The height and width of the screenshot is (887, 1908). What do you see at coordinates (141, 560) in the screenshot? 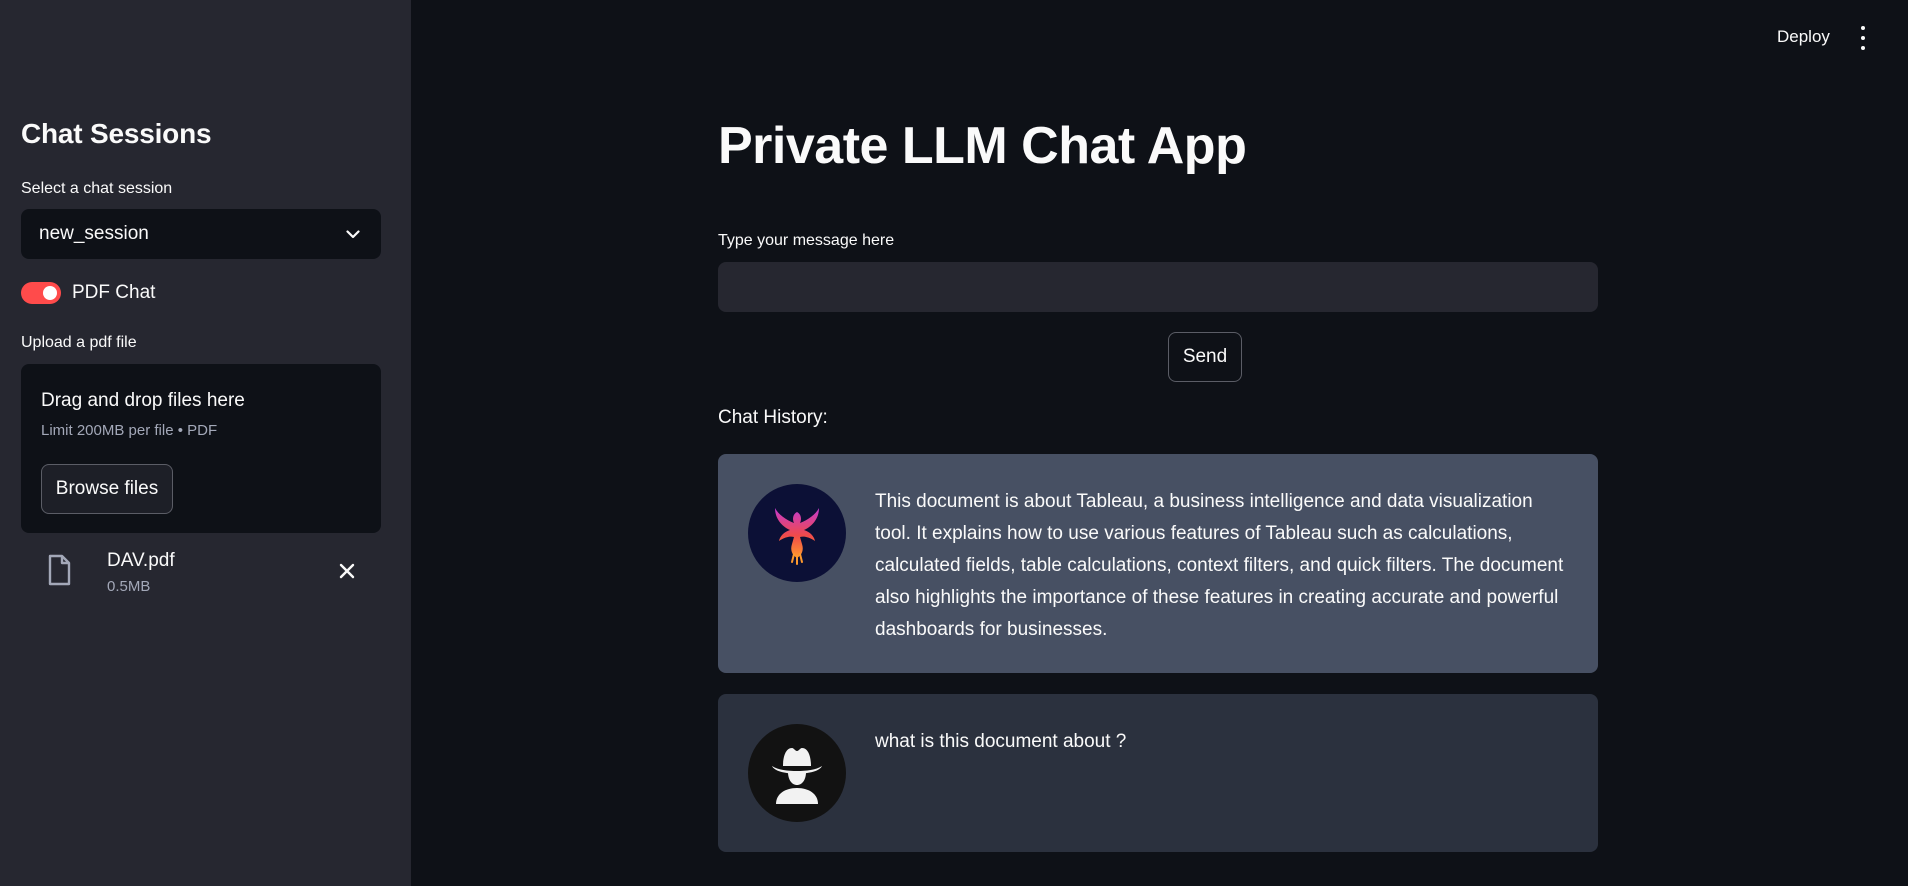
I see `uploaded-file-name: DAV.pdf` at bounding box center [141, 560].